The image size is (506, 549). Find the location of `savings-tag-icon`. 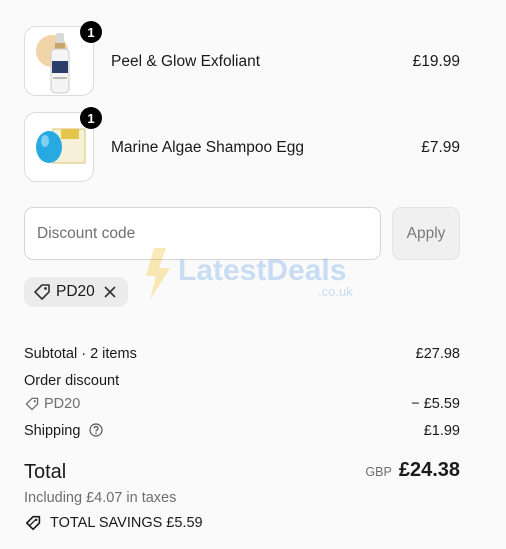

savings-tag-icon is located at coordinates (33, 523).